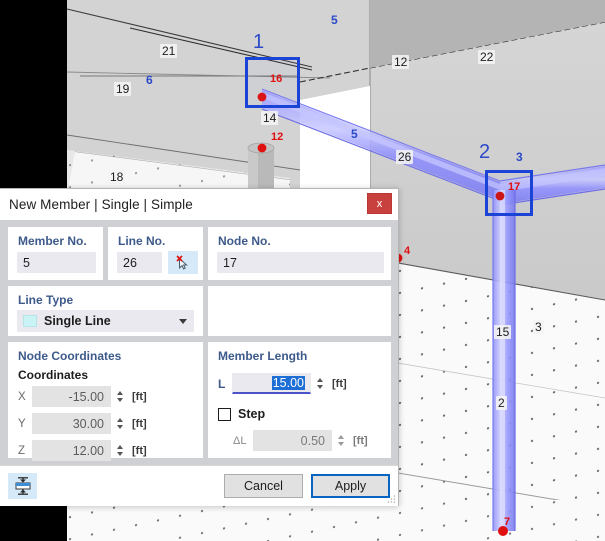 This screenshot has width=605, height=541. I want to click on member-no-input: 5, so click(56, 262).